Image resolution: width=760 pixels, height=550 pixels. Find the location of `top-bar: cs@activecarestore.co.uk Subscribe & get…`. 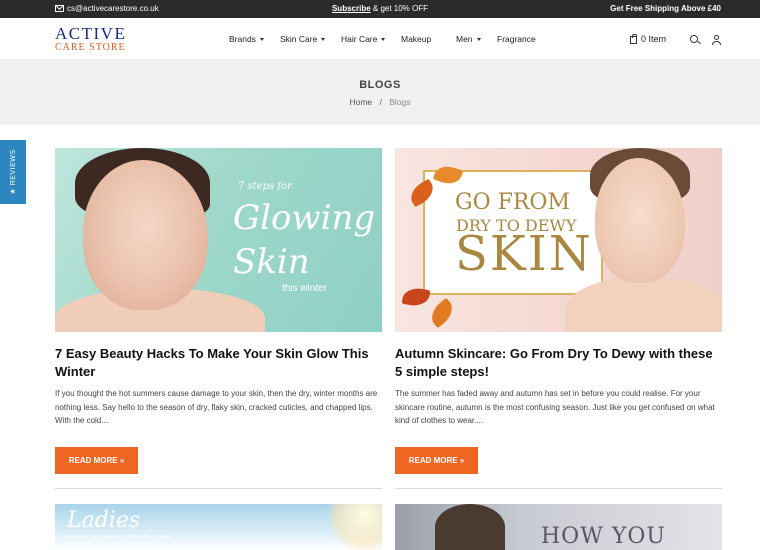

top-bar: cs@activecarestore.co.uk Subscribe & get… is located at coordinates (380, 9).